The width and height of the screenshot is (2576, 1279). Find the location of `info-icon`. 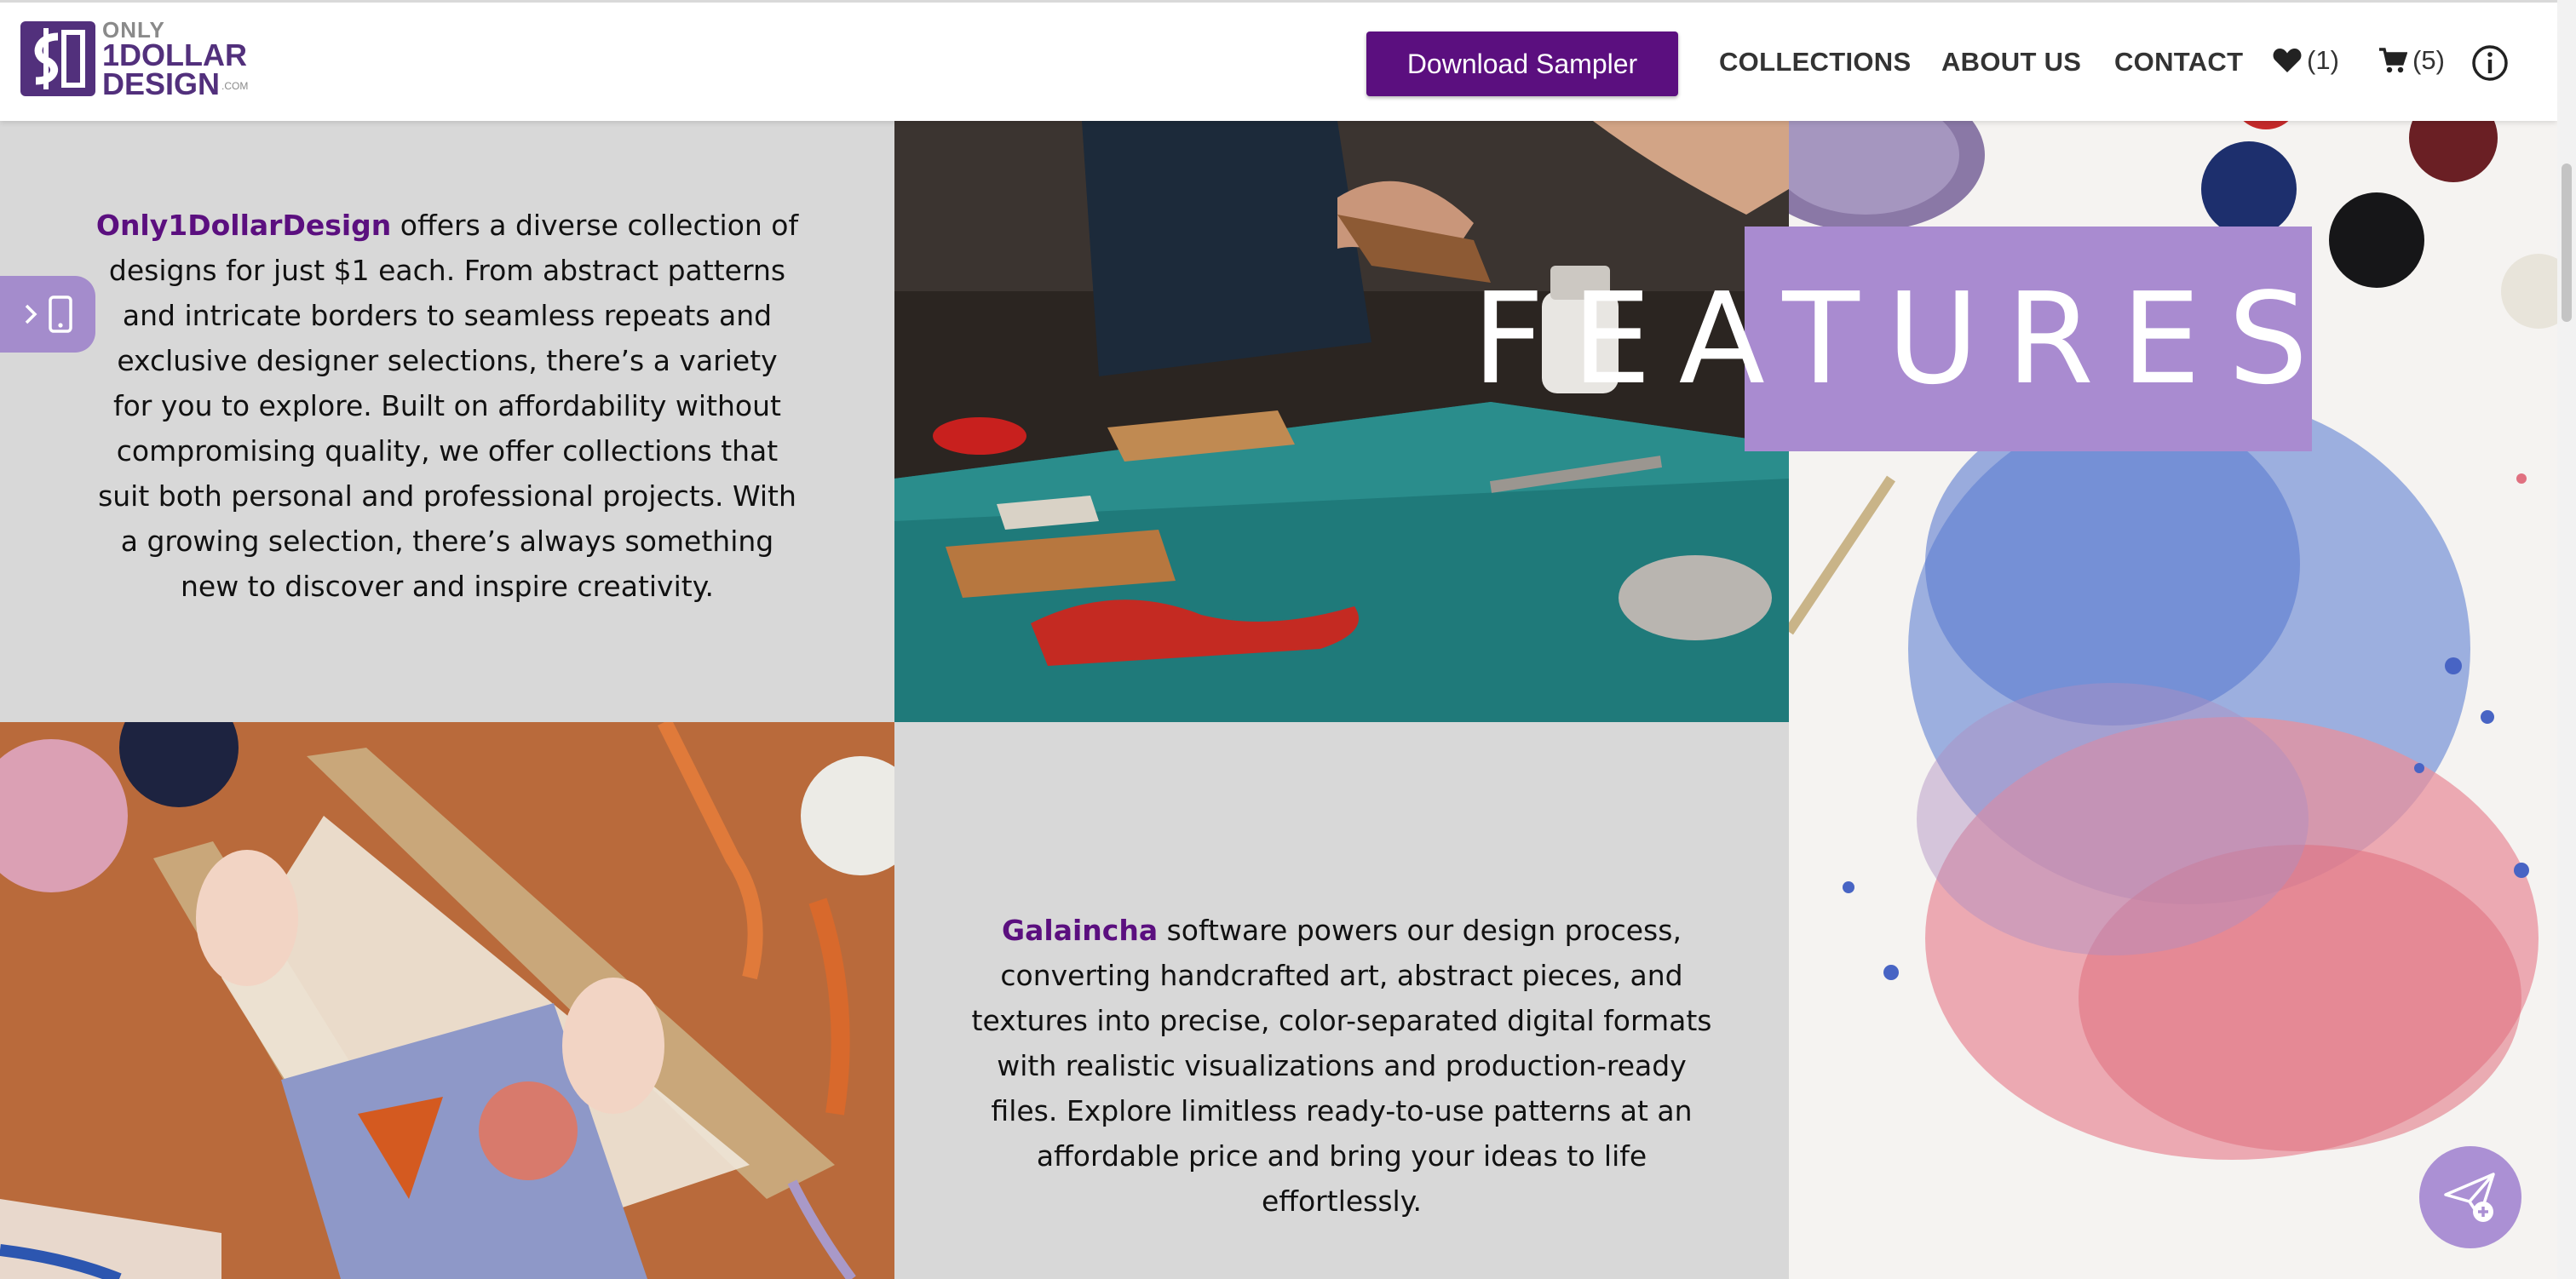

info-icon is located at coordinates (2490, 63).